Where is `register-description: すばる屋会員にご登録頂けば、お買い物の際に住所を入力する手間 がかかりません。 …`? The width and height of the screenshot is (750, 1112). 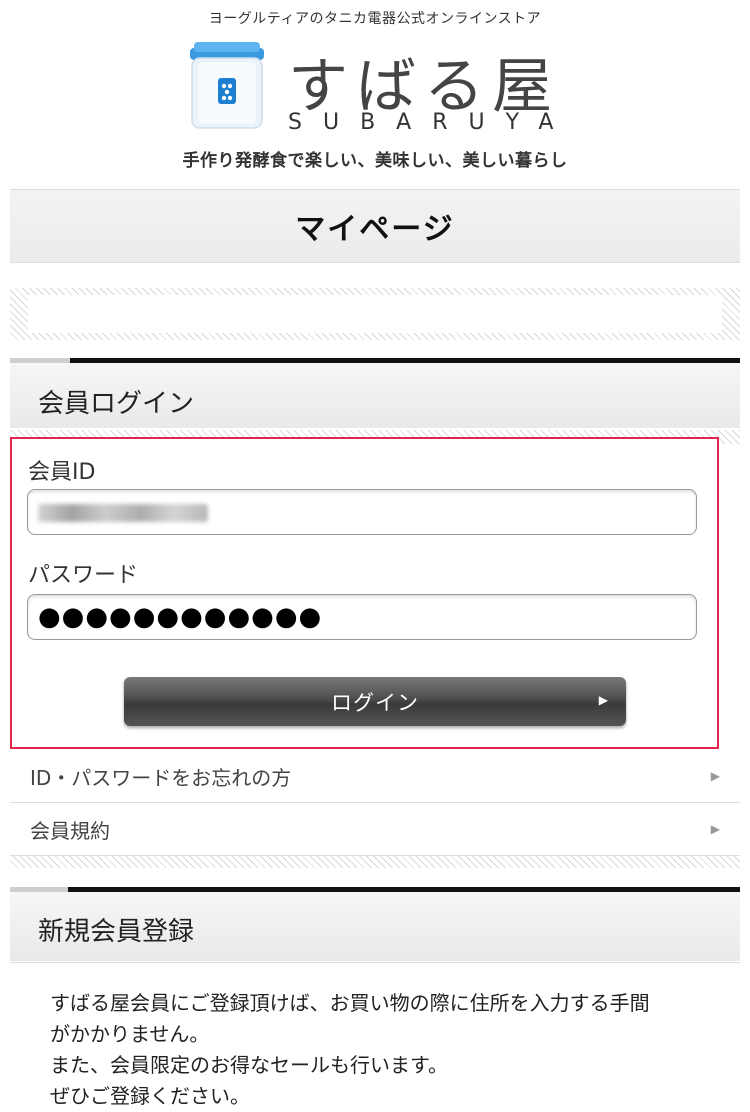 register-description: すばる屋会員にご登録頂けば、お買い物の際に住所を入力する手間 がかかりません。 … is located at coordinates (390, 1050).